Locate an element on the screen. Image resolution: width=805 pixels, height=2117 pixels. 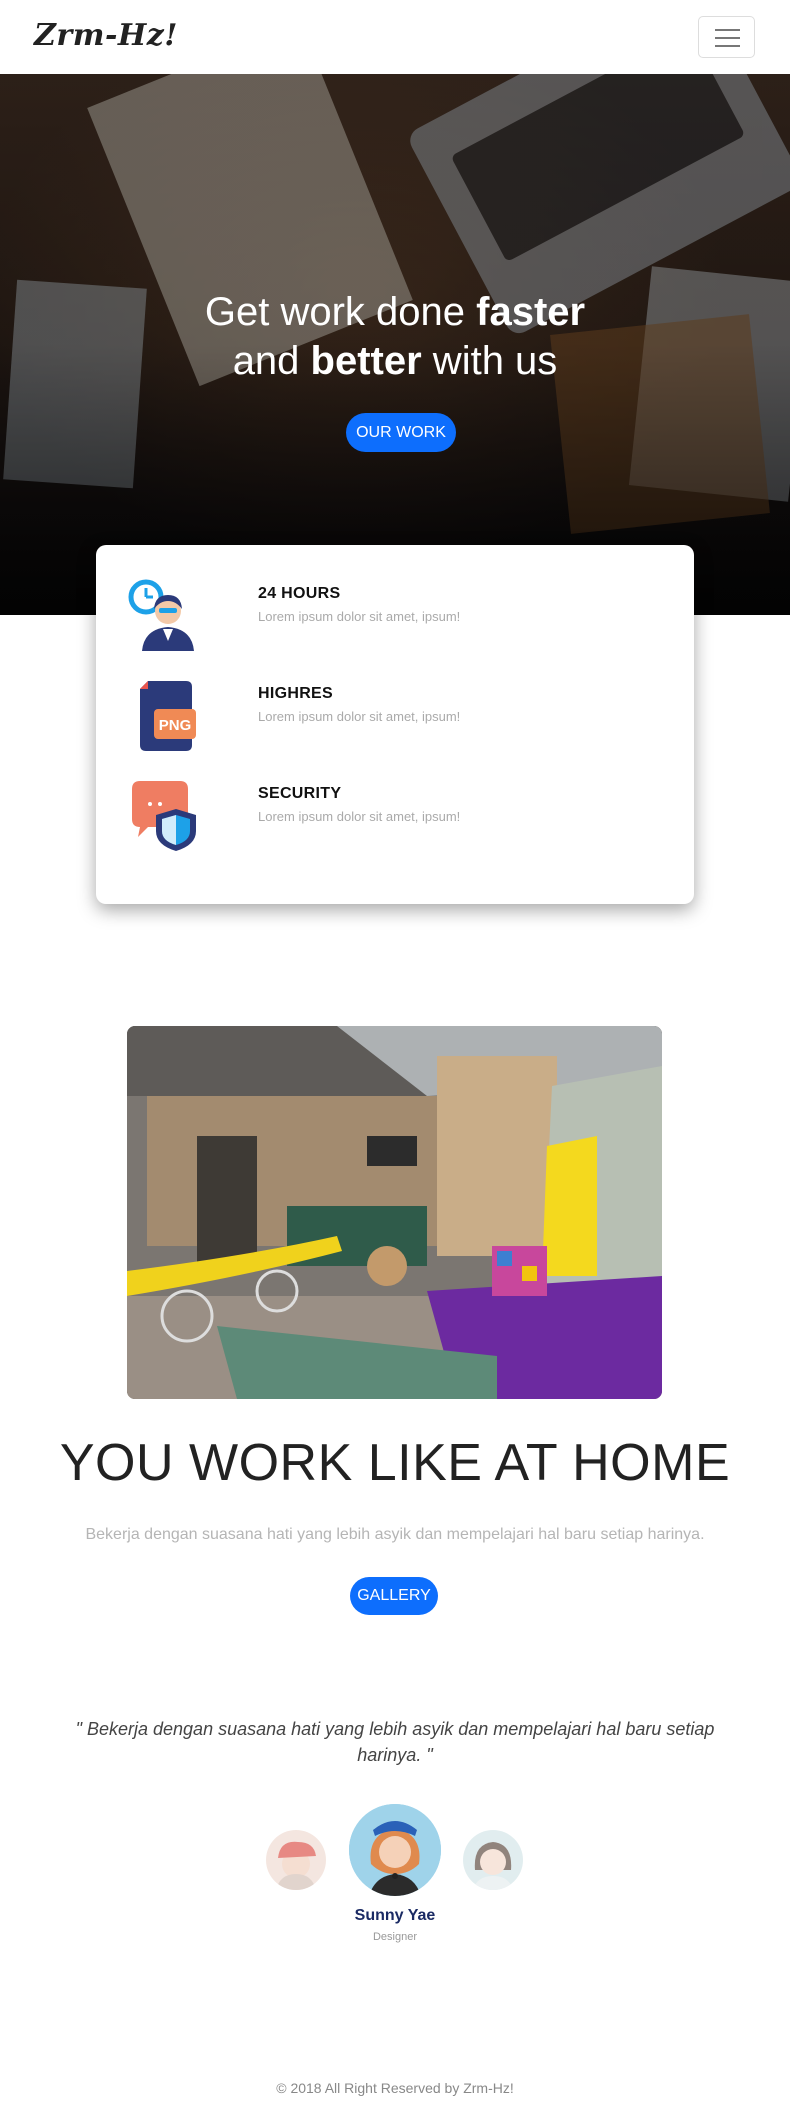
feature-title: SECURITY is located at coordinates (300, 793).